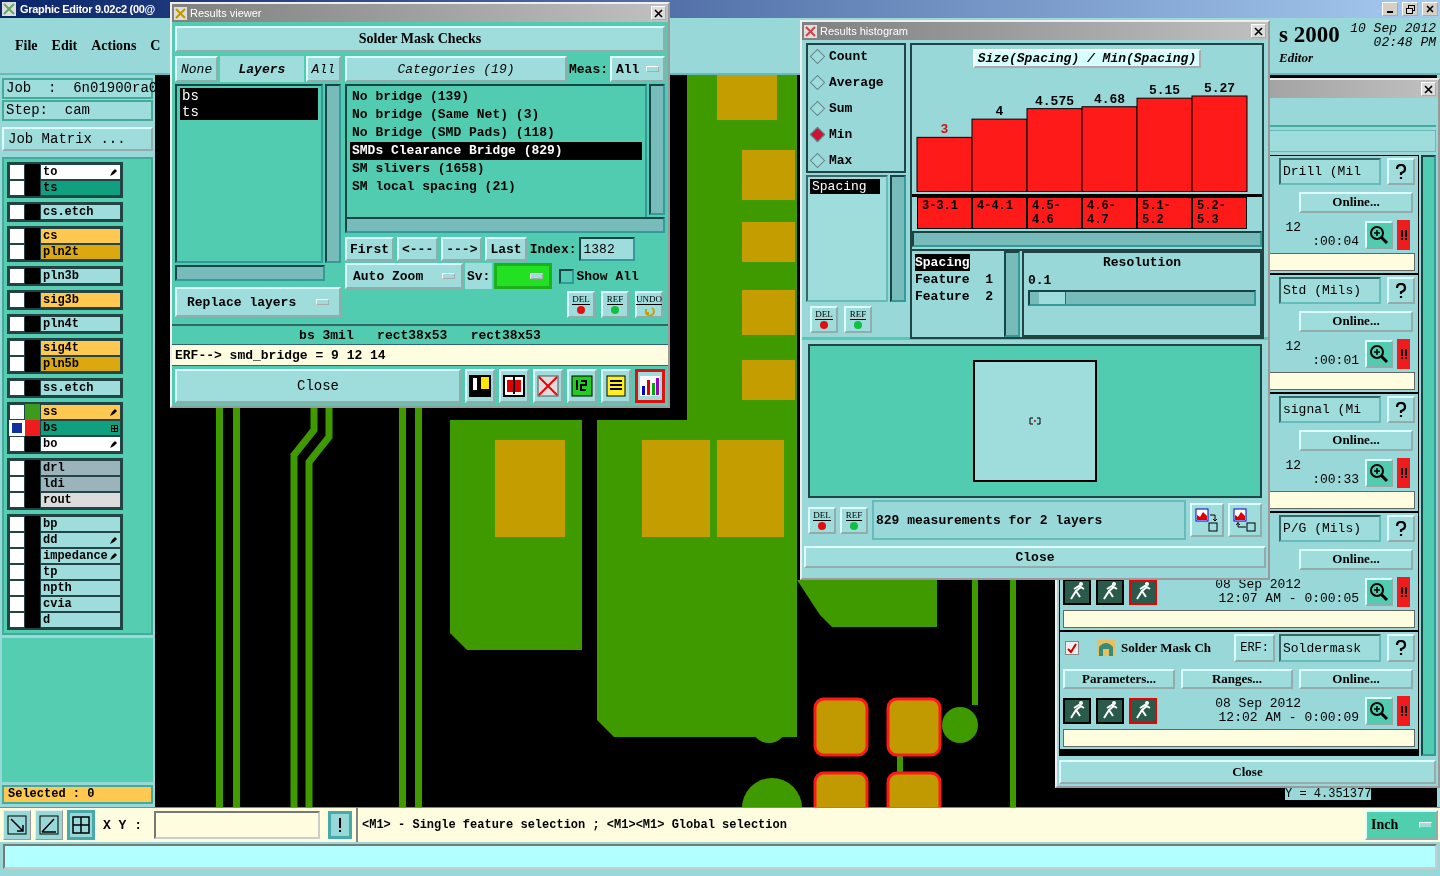  What do you see at coordinates (197, 69) in the screenshot?
I see `select-button: None` at bounding box center [197, 69].